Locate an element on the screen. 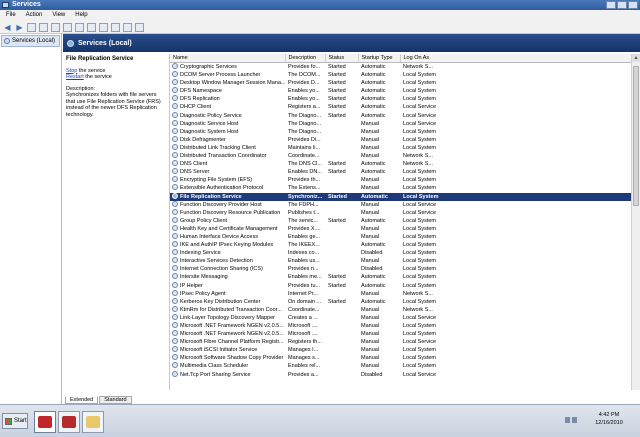 This screenshot has width=640, height=437. restart-service-link: Restart is located at coordinates (75, 77).